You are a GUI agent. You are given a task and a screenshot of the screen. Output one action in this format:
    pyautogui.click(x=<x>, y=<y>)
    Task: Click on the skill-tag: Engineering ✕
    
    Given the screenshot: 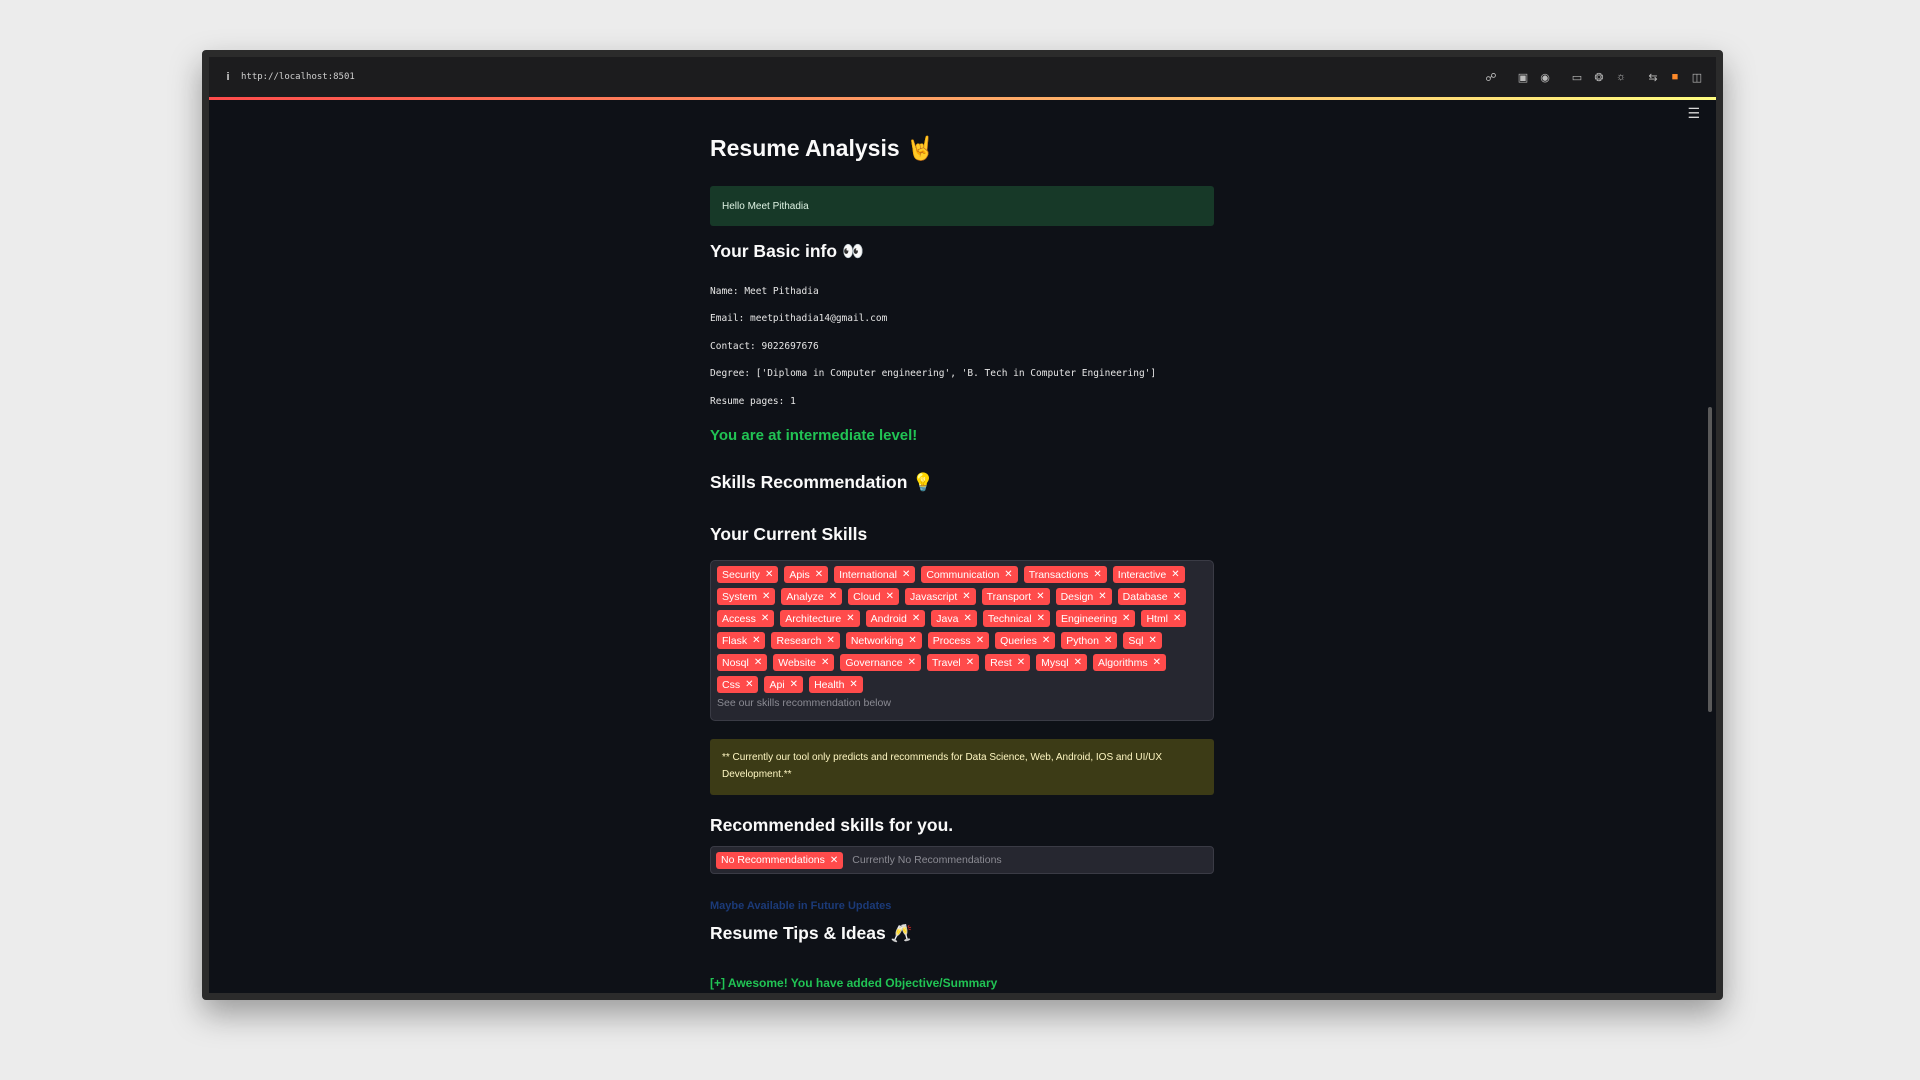 What is the action you would take?
    pyautogui.click(x=1096, y=618)
    